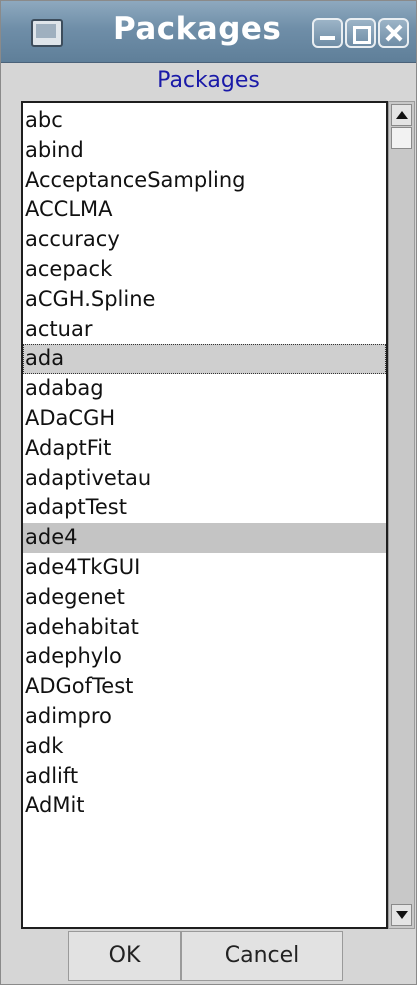  What do you see at coordinates (204, 806) in the screenshot?
I see `list-item: AdMit` at bounding box center [204, 806].